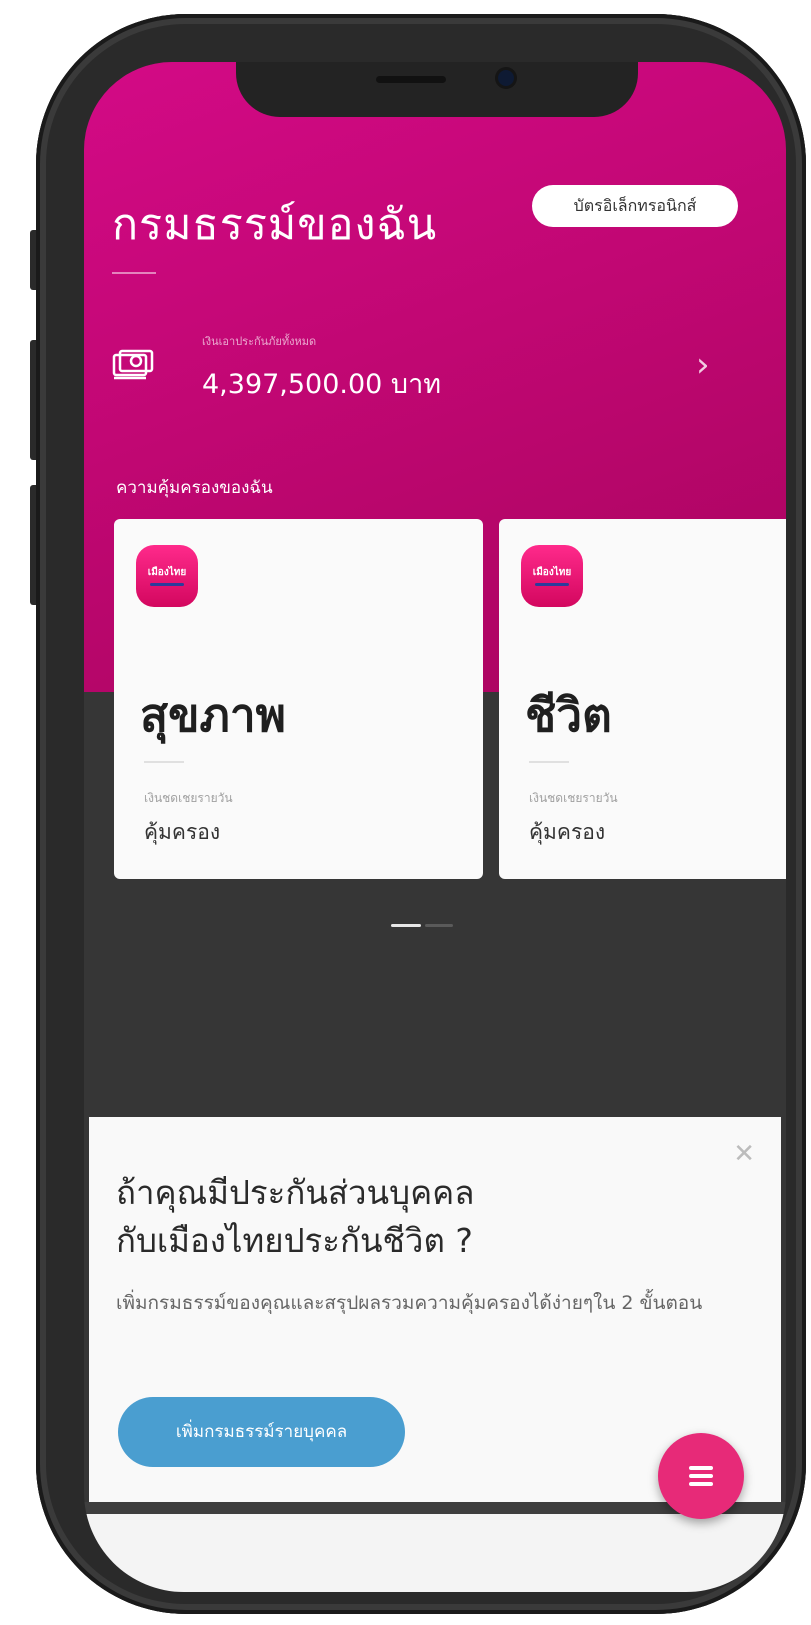  Describe the element at coordinates (435, 1553) in the screenshot. I see `bottom-bar` at that location.